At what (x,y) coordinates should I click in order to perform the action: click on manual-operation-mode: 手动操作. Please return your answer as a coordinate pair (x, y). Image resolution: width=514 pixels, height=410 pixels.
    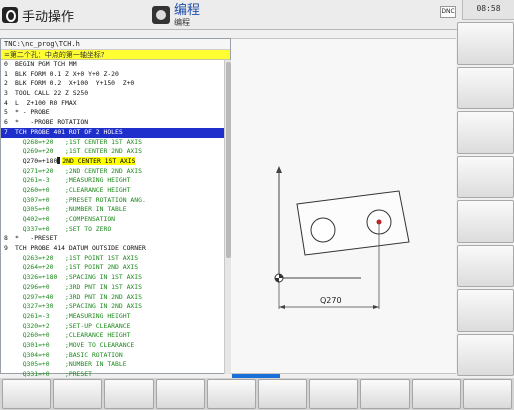
    Looking at the image, I should click on (76, 15).